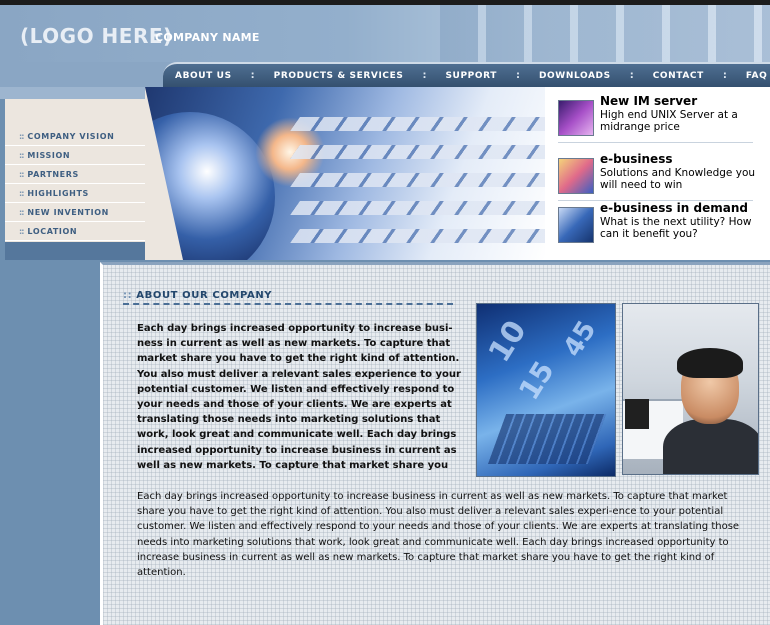 Image resolution: width=770 pixels, height=625 pixels. I want to click on side-menu-footer, so click(75, 251).